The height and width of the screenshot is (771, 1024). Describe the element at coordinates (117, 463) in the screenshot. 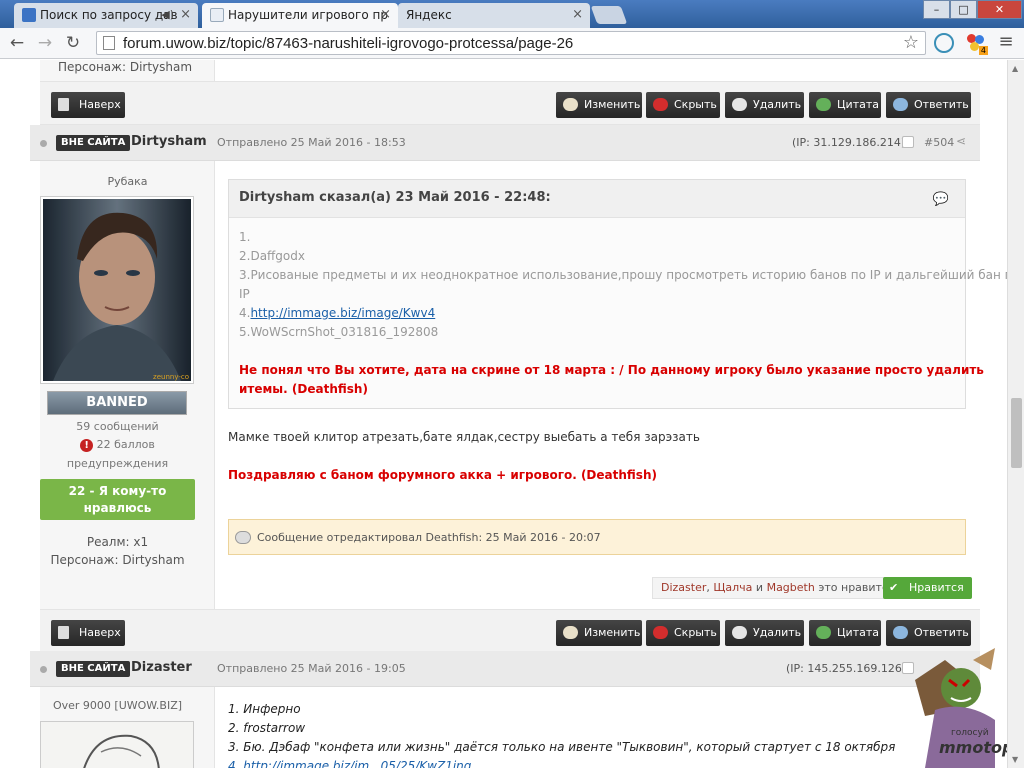

I see `warning-label: предупреждения` at that location.